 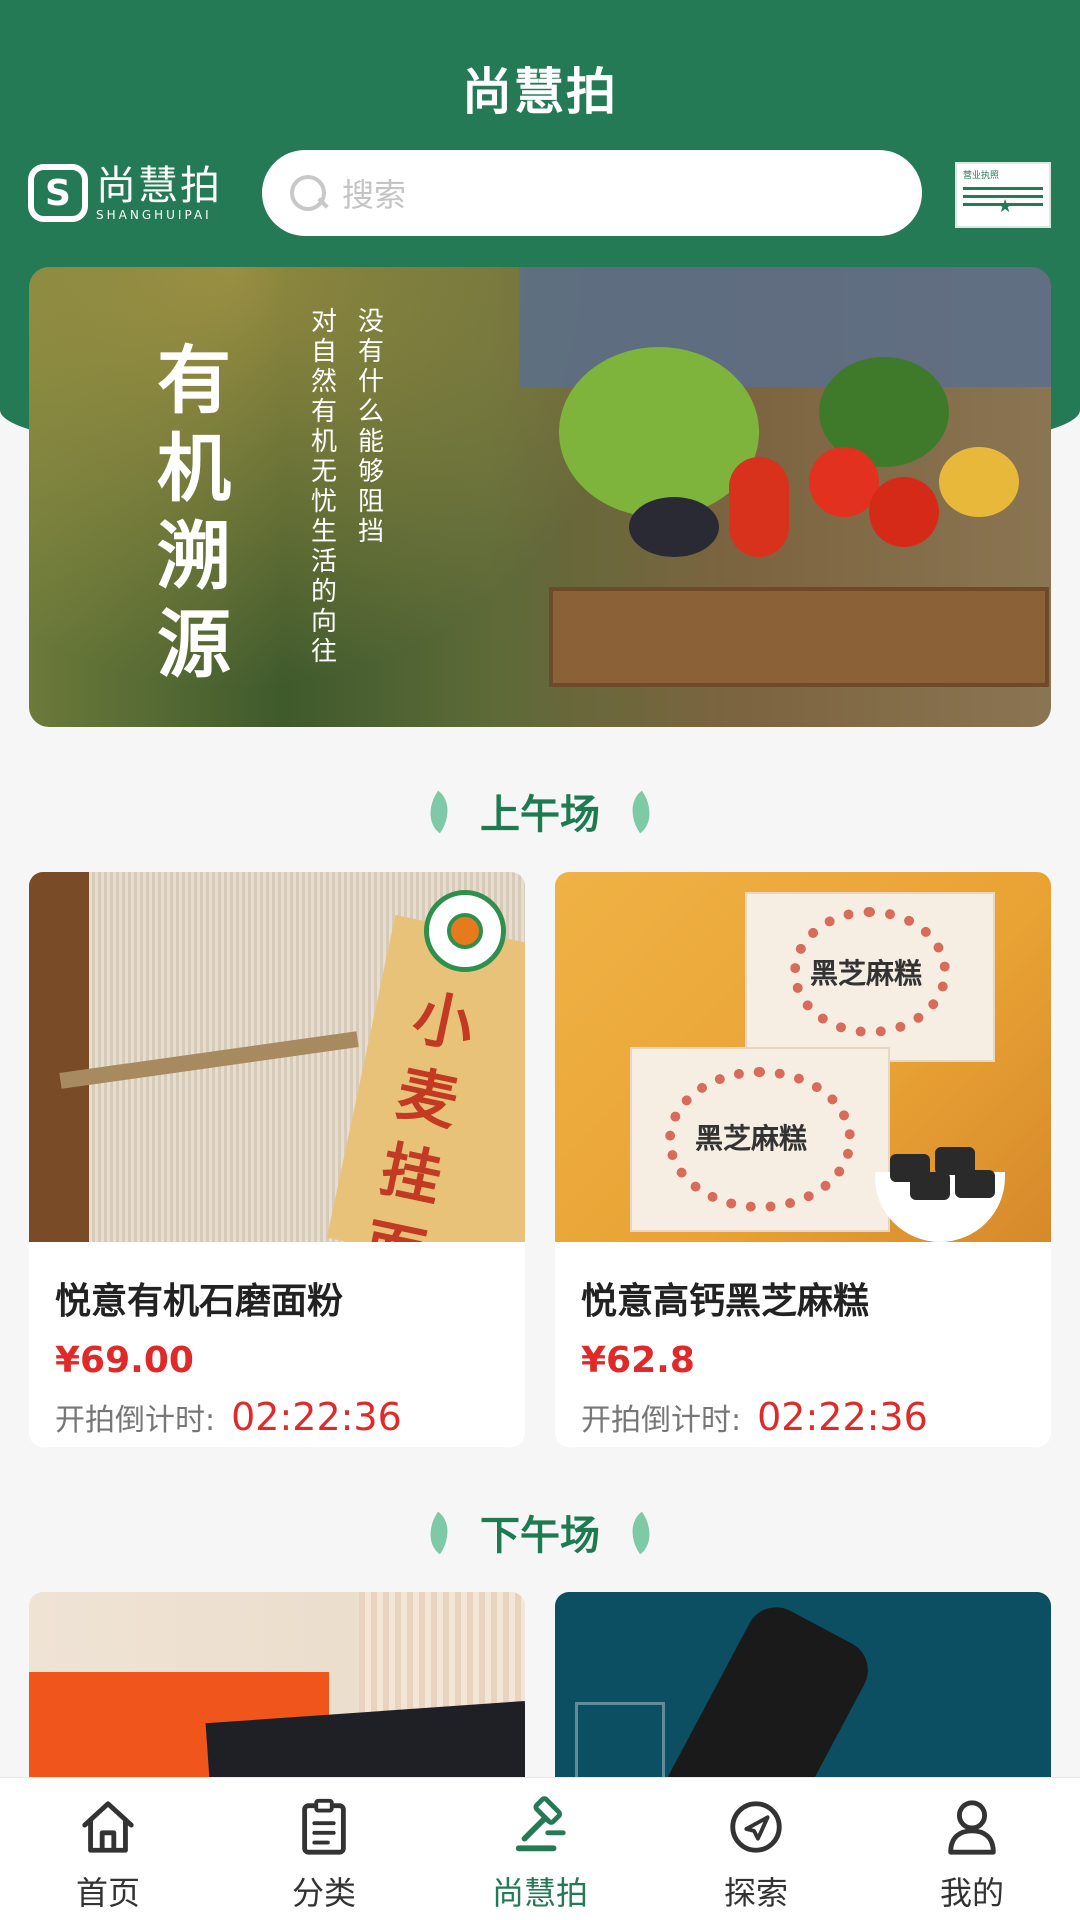 I want to click on tab-mine: 我的, so click(x=972, y=1855).